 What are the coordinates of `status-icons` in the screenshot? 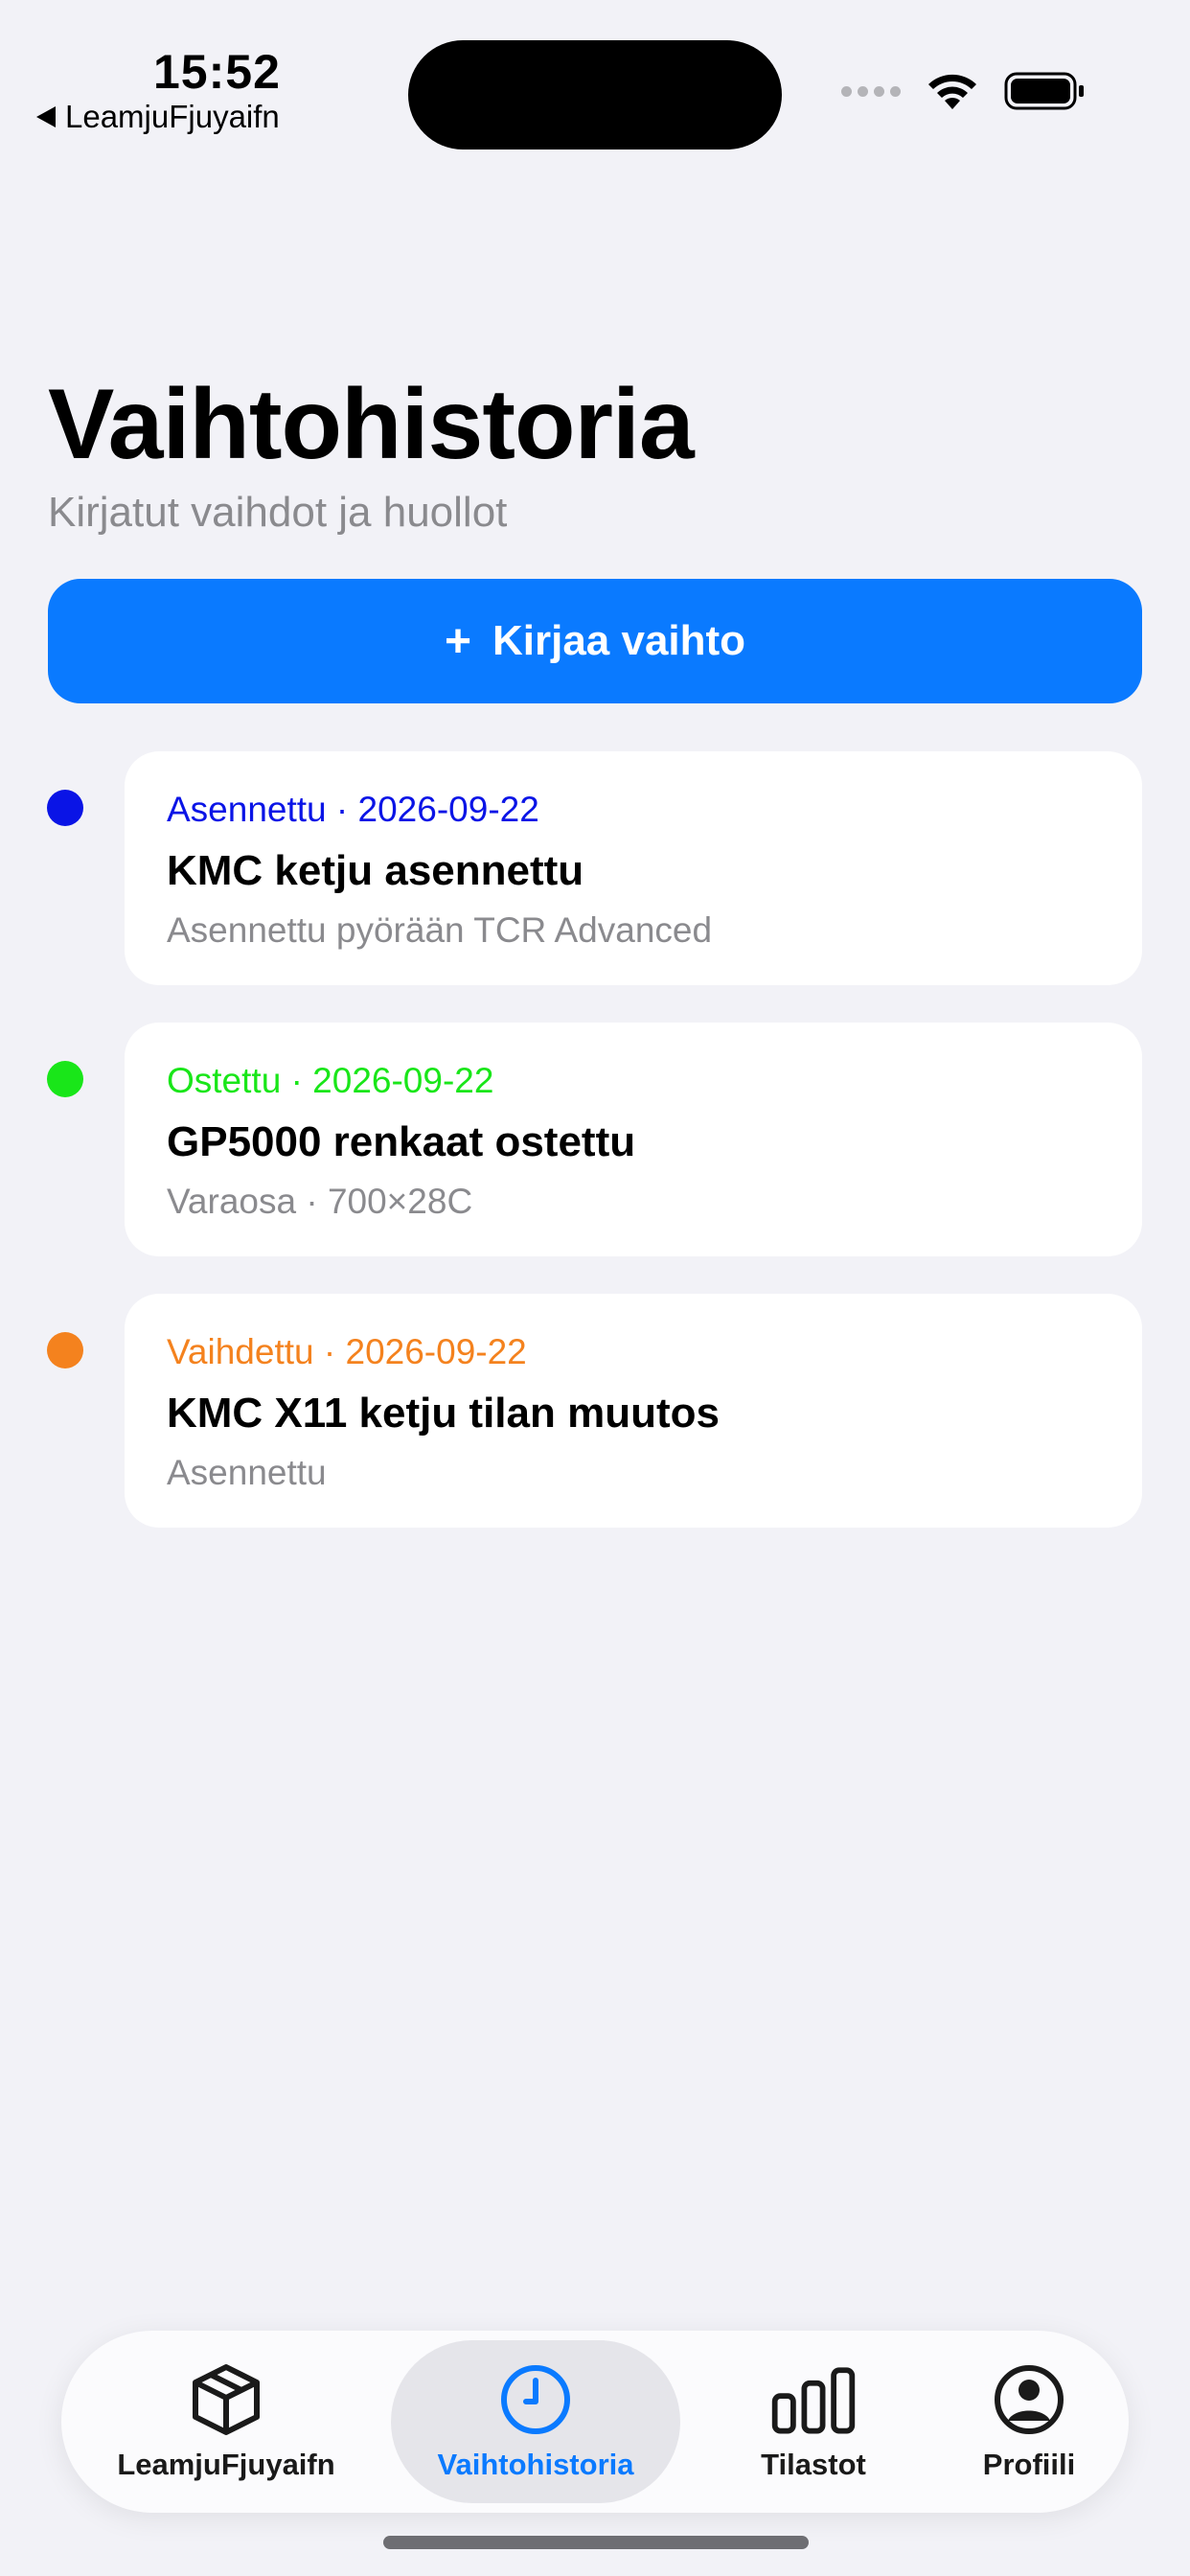 It's located at (964, 91).